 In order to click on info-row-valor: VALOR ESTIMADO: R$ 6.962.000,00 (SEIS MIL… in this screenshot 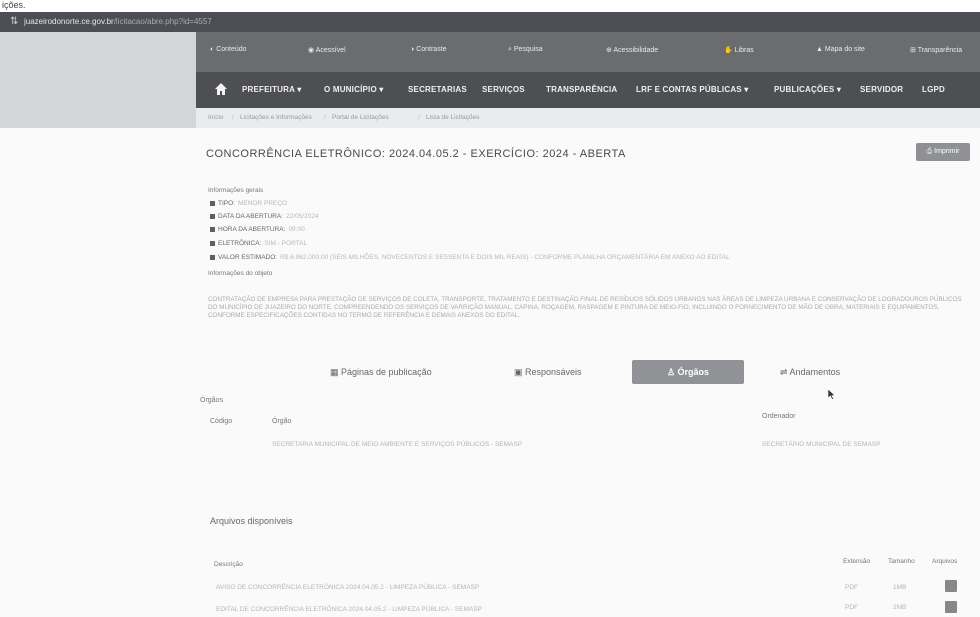, I will do `click(470, 257)`.